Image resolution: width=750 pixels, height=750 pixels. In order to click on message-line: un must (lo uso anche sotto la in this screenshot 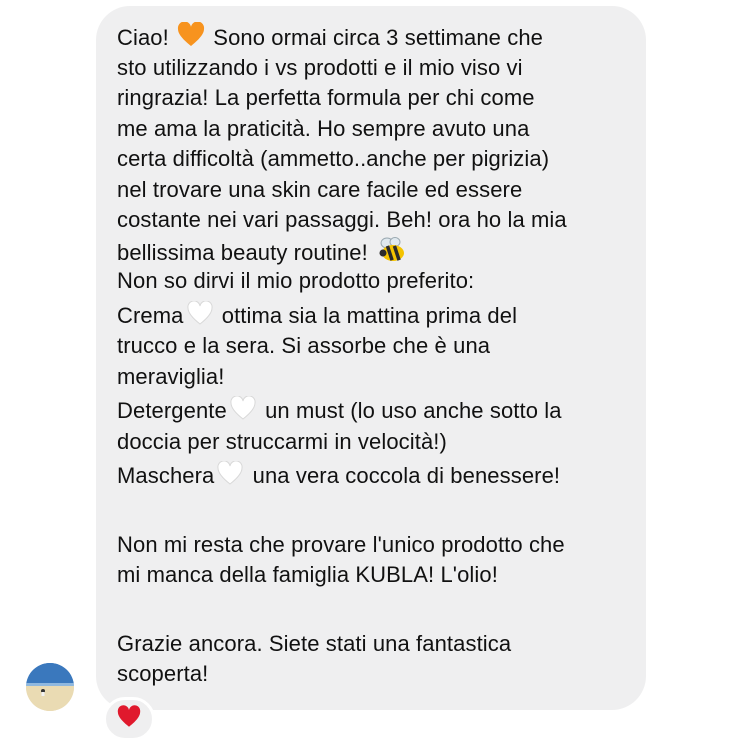, I will do `click(413, 411)`.